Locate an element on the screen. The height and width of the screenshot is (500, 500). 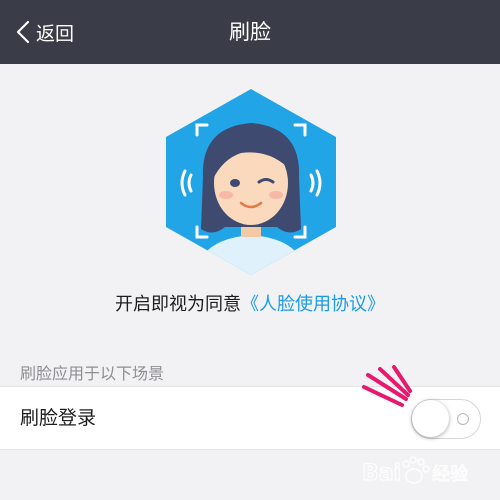
svg-text: Bai is located at coordinates (381, 473).